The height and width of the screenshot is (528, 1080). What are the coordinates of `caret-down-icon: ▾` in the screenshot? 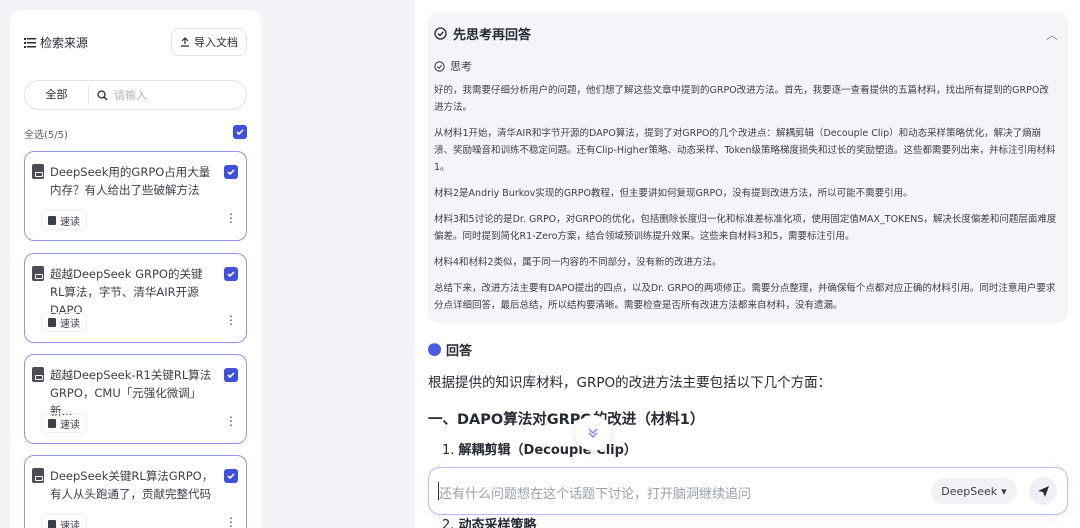 It's located at (1004, 491).